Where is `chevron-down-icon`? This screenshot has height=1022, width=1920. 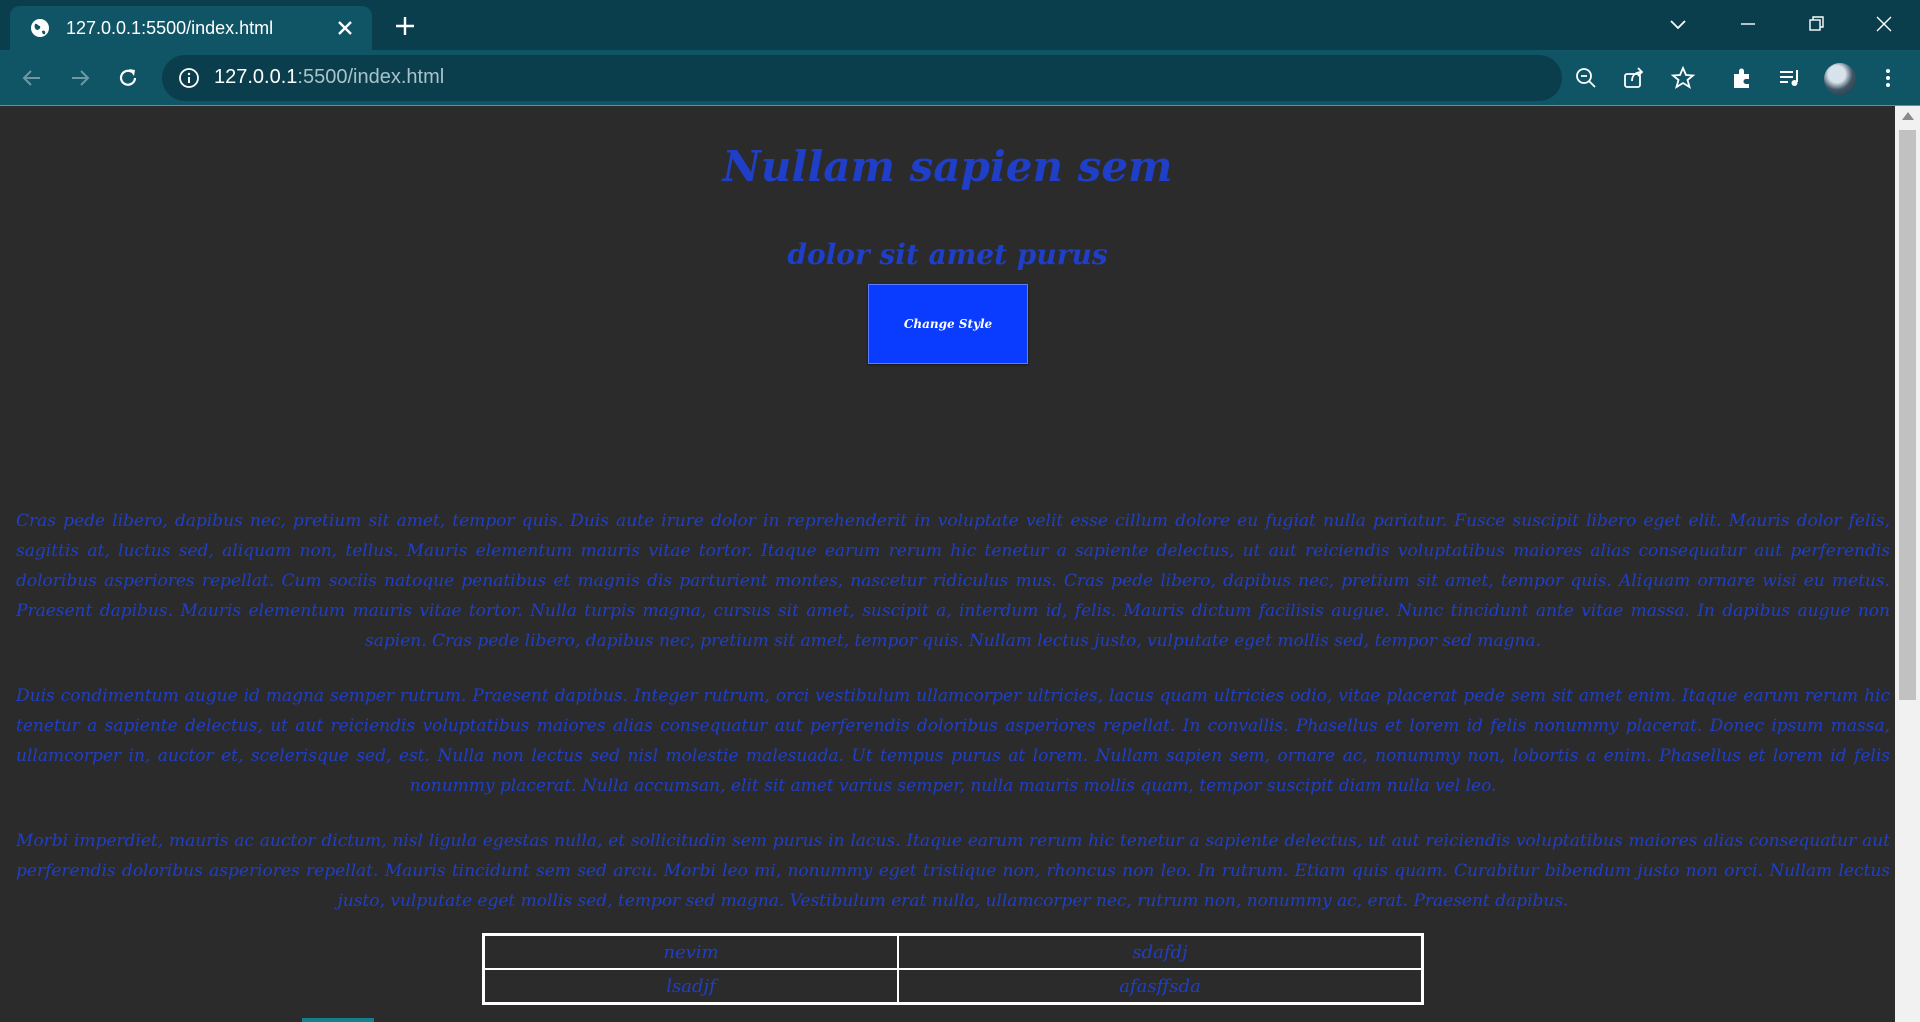 chevron-down-icon is located at coordinates (1678, 24).